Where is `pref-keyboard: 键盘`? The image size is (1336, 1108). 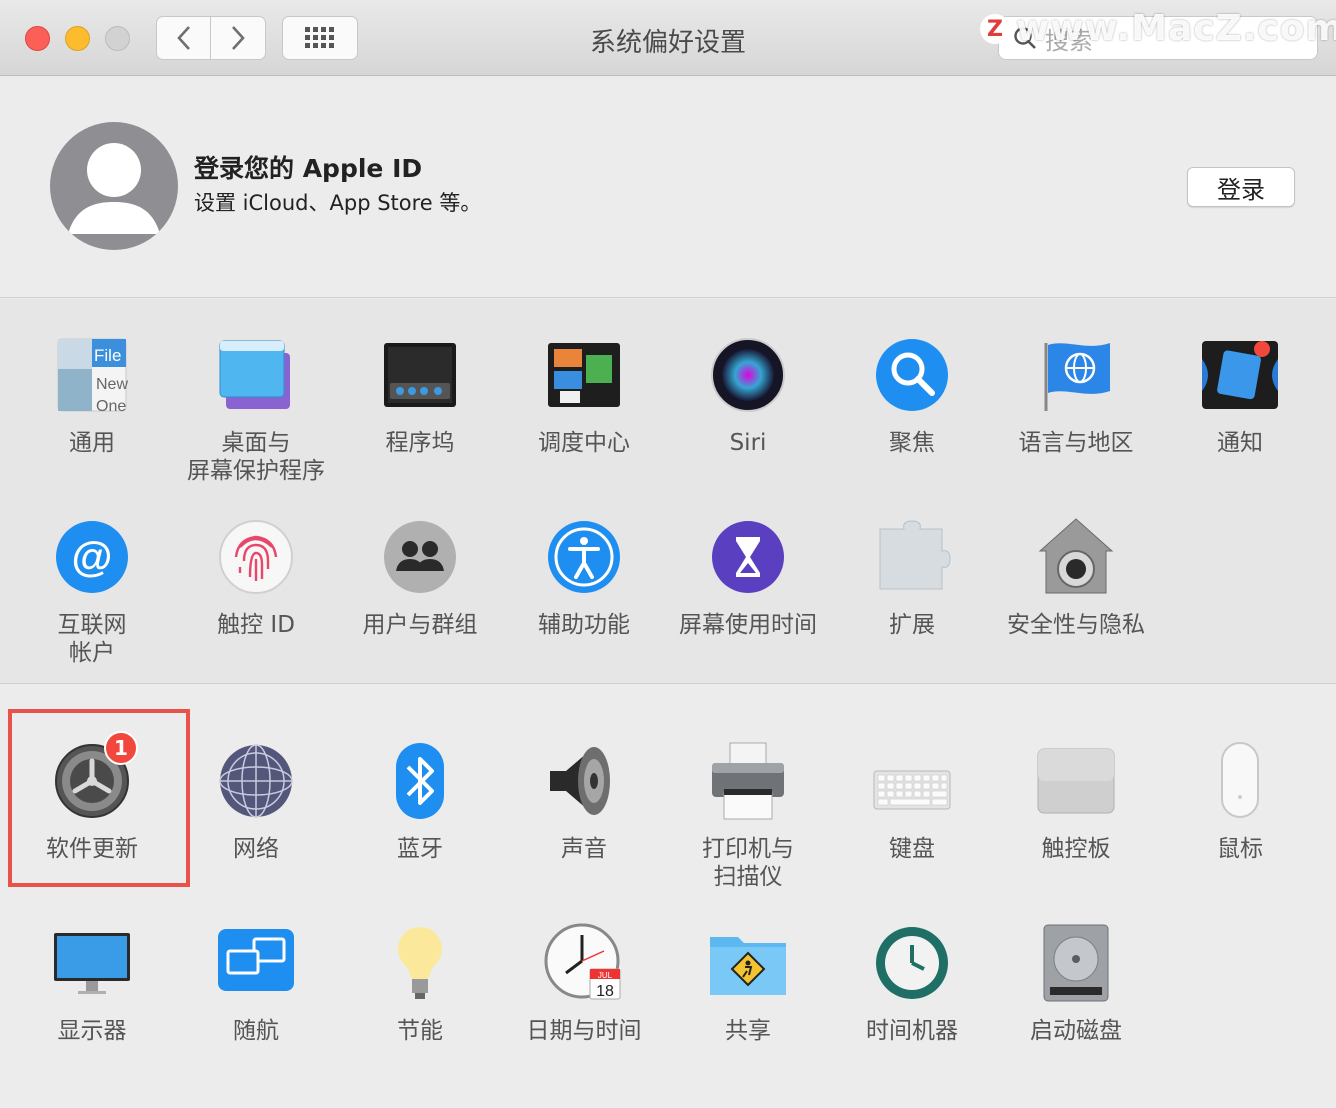
pref-keyboard: 键盘 is located at coordinates (912, 802).